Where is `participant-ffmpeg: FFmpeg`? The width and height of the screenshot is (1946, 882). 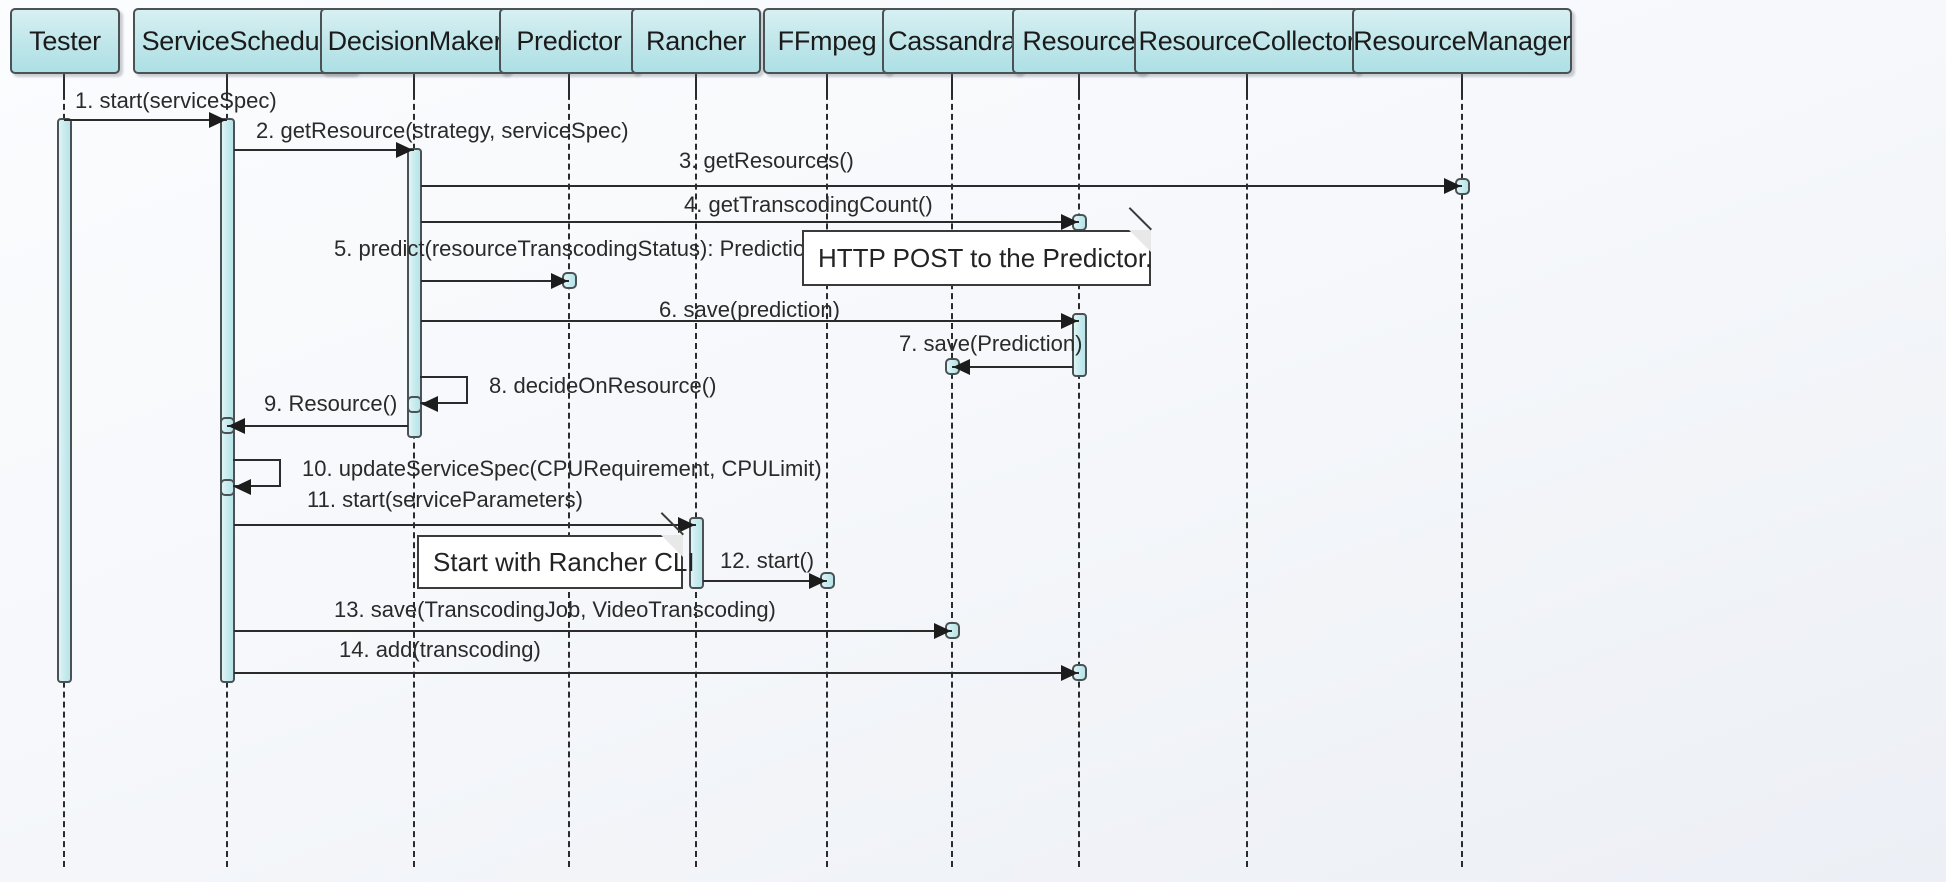 participant-ffmpeg: FFmpeg is located at coordinates (827, 41).